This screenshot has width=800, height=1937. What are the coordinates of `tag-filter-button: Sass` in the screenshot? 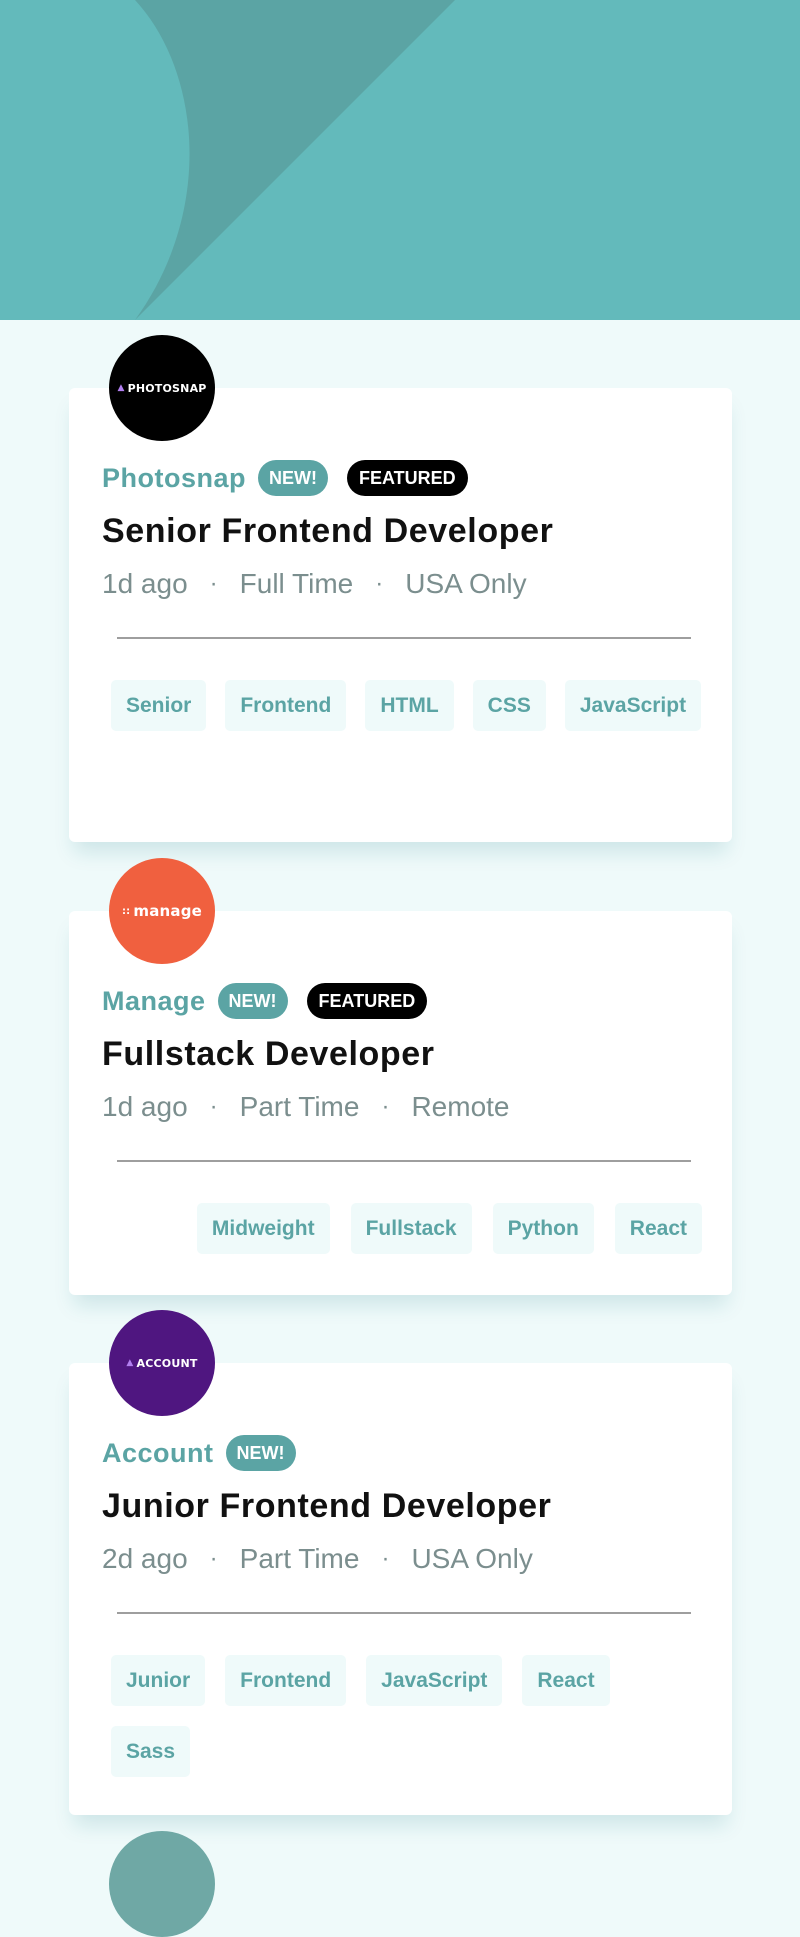 It's located at (151, 1751).